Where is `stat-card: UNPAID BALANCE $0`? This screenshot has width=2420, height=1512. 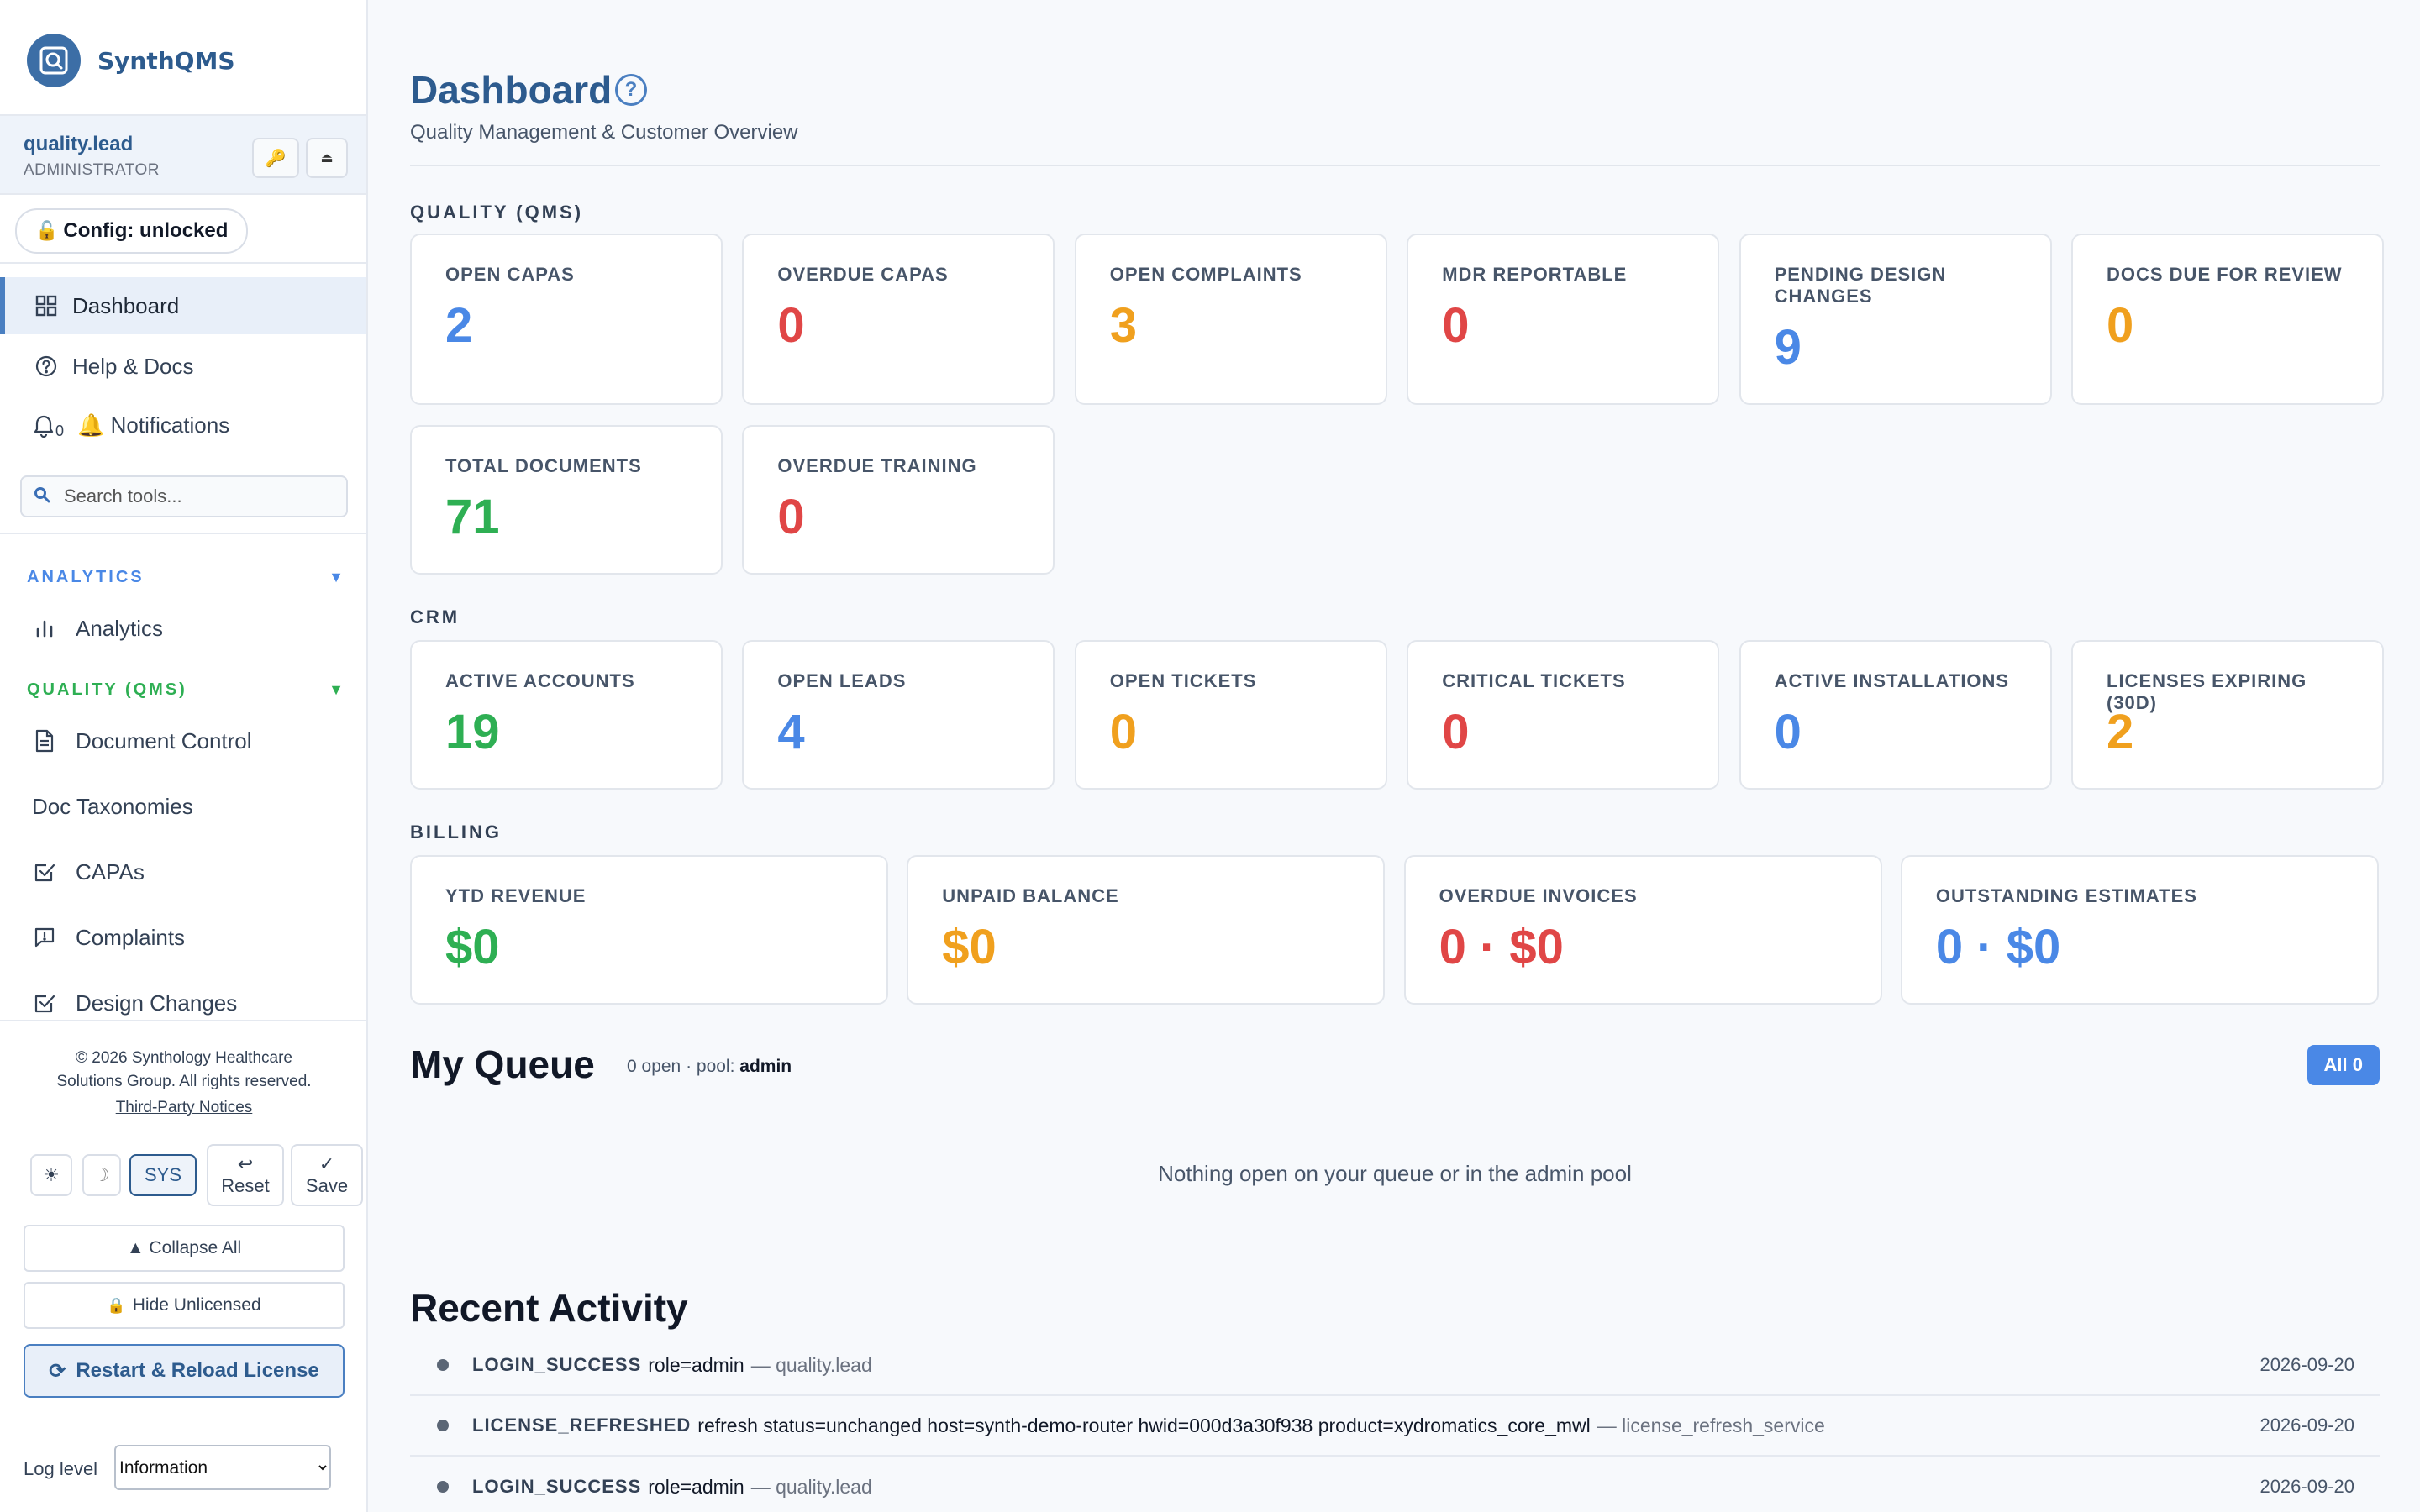 stat-card: UNPAID BALANCE $0 is located at coordinates (1146, 930).